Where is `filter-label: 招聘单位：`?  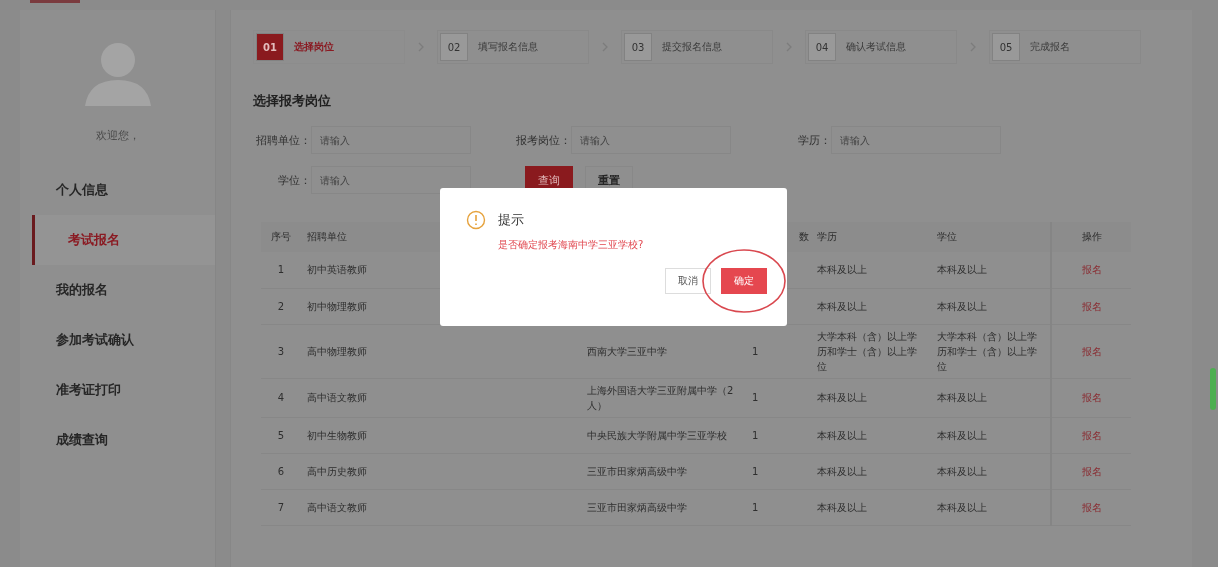 filter-label: 招聘单位： is located at coordinates (283, 140).